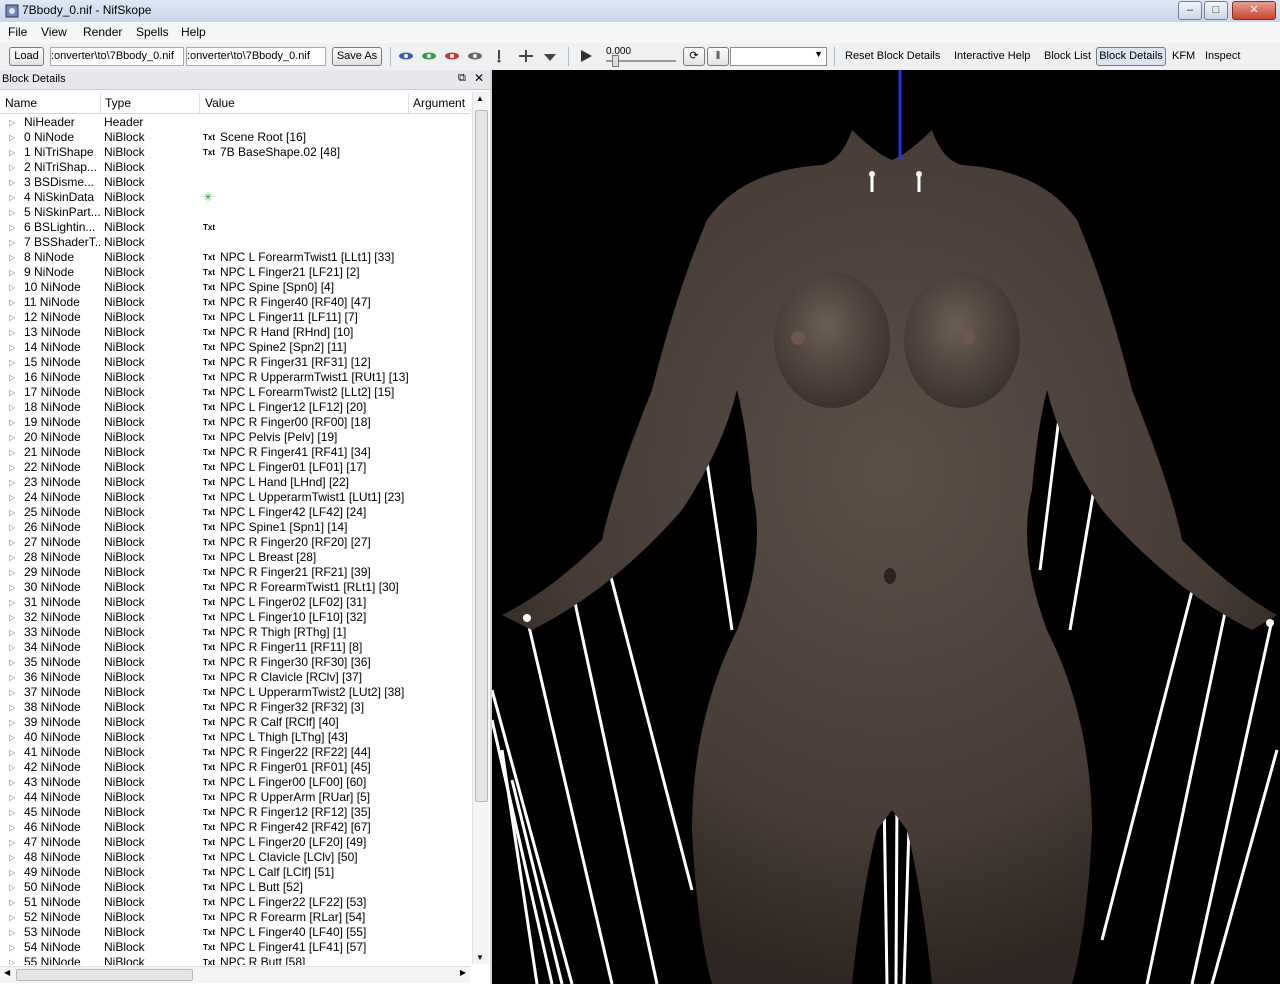  Describe the element at coordinates (406, 56) in the screenshot. I see `eye-icon` at that location.